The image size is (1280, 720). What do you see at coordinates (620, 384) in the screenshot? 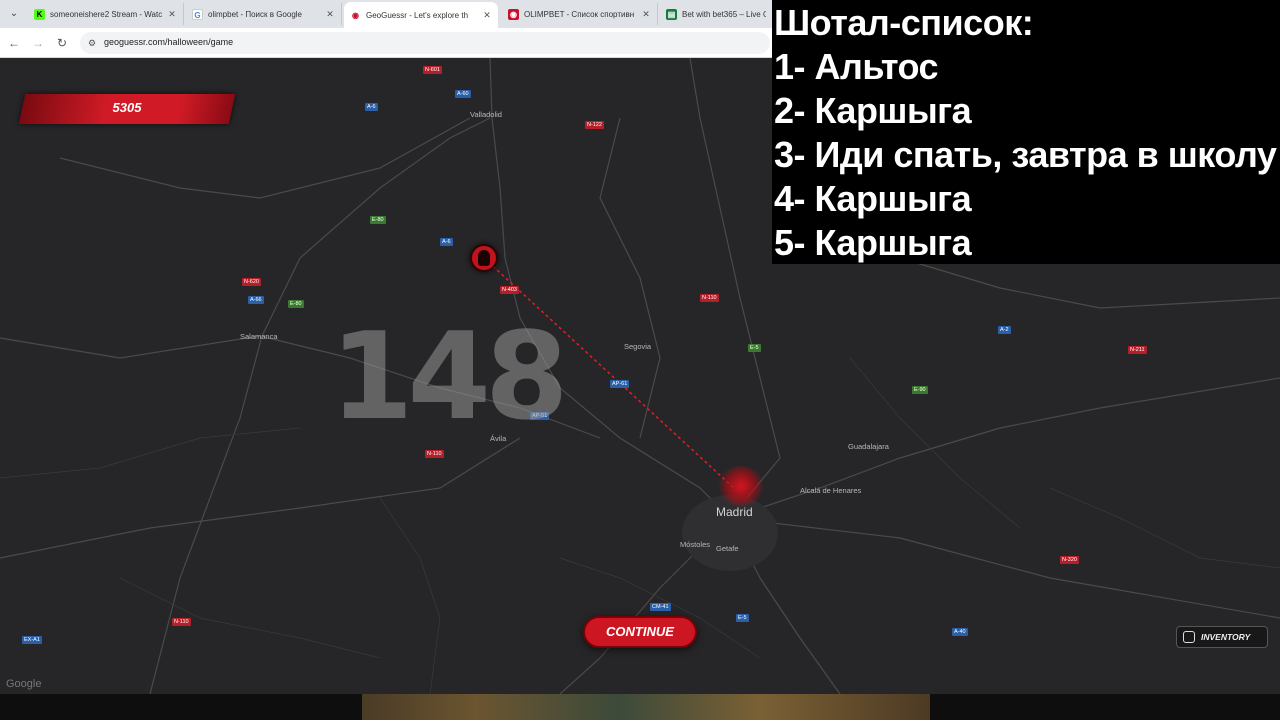
I see `road-sign: AP-61` at bounding box center [620, 384].